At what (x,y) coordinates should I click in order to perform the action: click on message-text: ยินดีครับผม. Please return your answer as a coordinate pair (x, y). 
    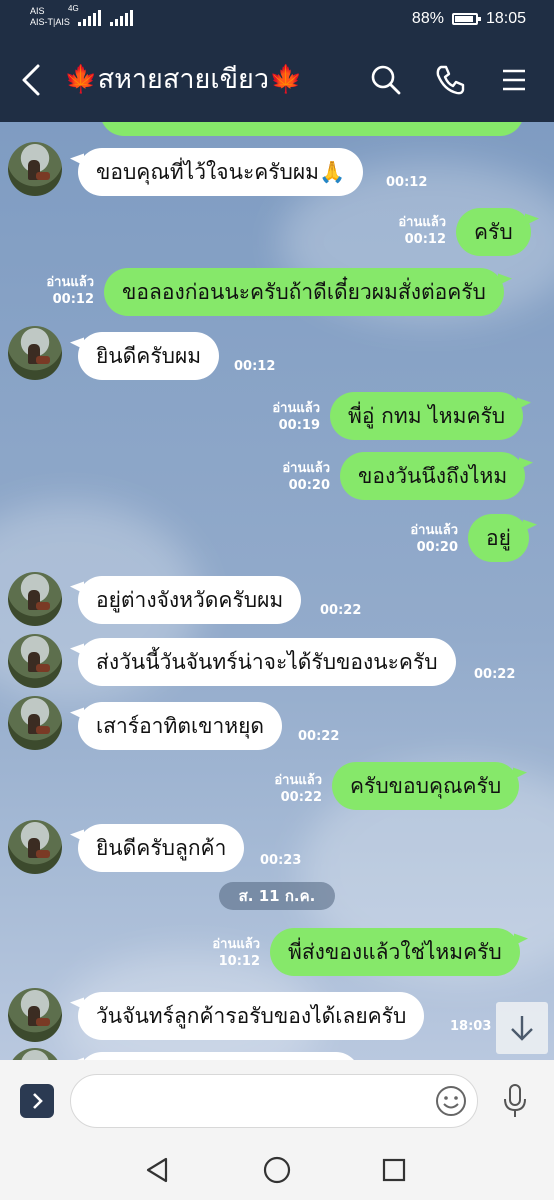
    Looking at the image, I should click on (149, 355).